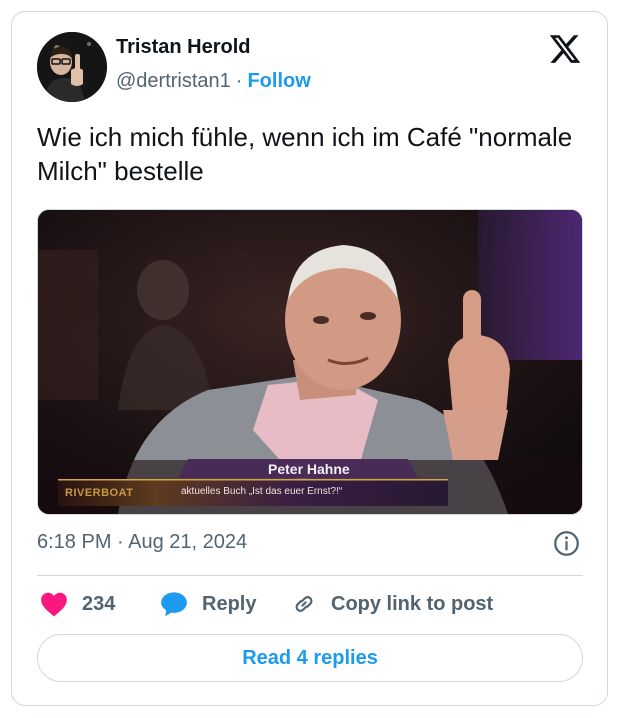  What do you see at coordinates (566, 543) in the screenshot?
I see `info-icon` at bounding box center [566, 543].